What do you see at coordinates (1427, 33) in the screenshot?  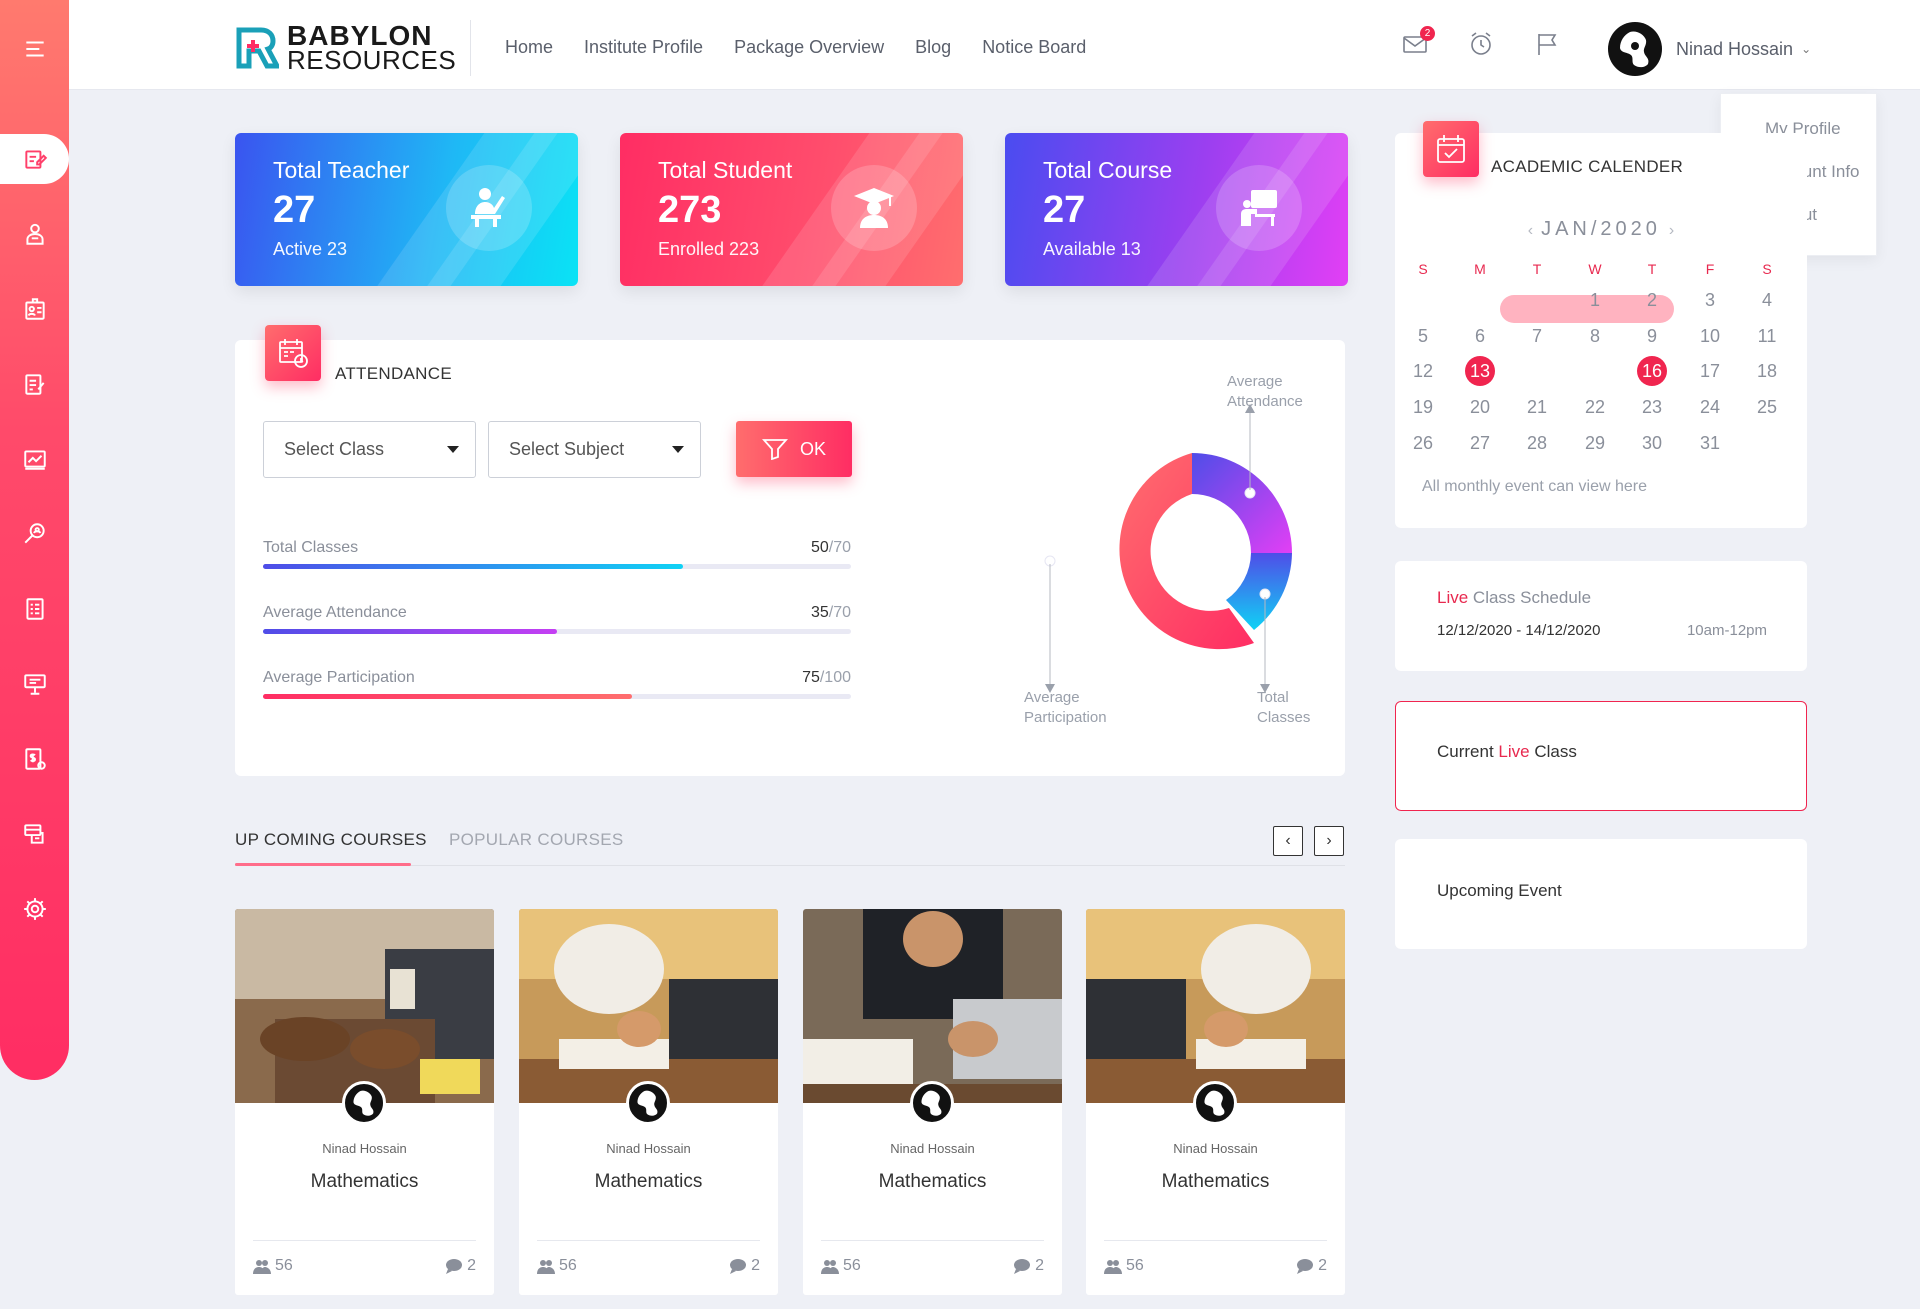 I see `mail-badge: 2` at bounding box center [1427, 33].